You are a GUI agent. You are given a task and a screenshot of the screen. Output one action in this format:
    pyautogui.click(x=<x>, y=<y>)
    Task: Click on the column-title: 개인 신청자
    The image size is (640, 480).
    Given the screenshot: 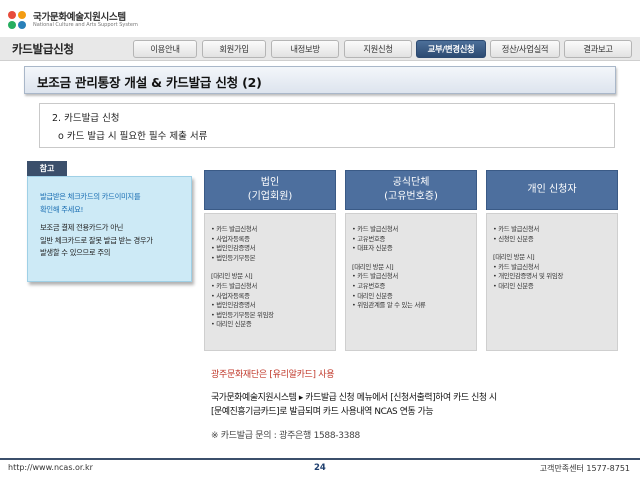 What is the action you would take?
    pyautogui.click(x=552, y=189)
    